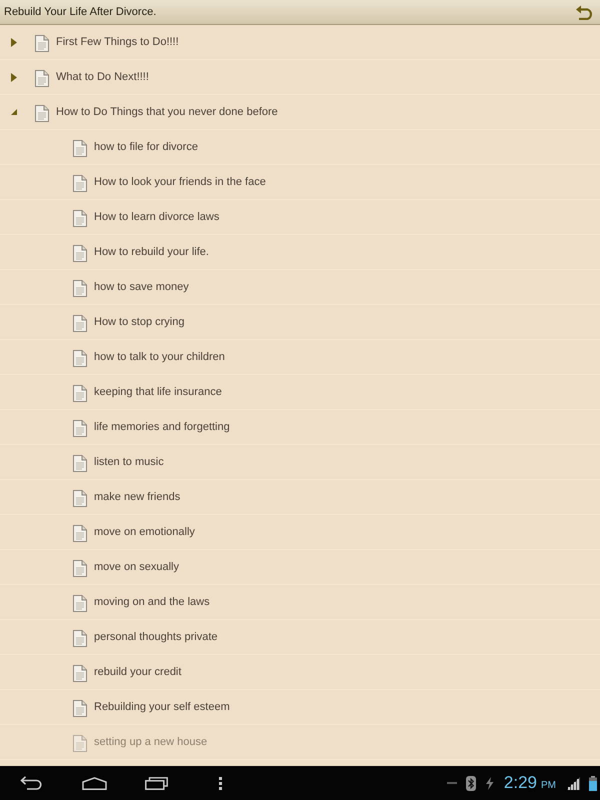 The height and width of the screenshot is (800, 600). I want to click on undo-arrow-icon, so click(584, 12).